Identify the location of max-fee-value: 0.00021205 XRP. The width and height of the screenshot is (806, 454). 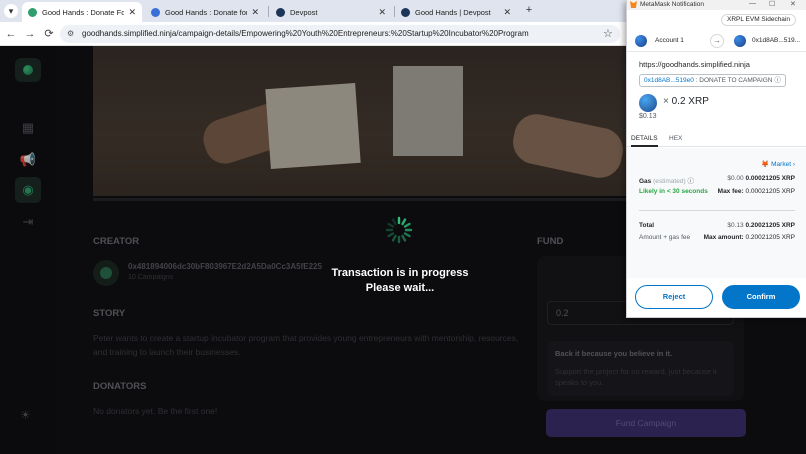
(770, 191).